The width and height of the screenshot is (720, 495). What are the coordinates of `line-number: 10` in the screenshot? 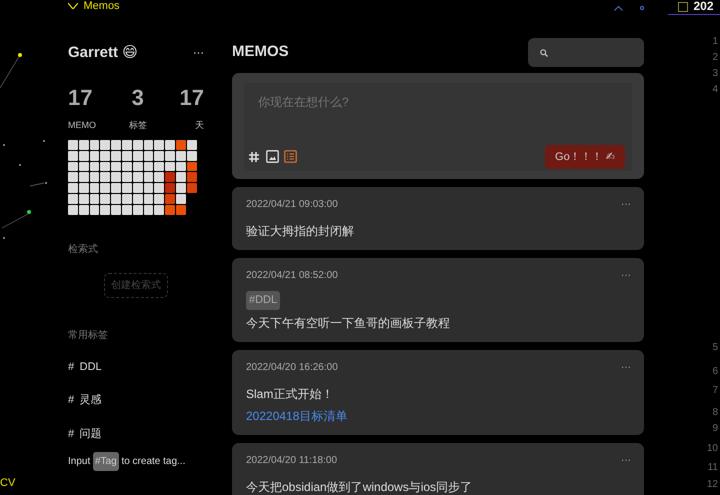 It's located at (712, 449).